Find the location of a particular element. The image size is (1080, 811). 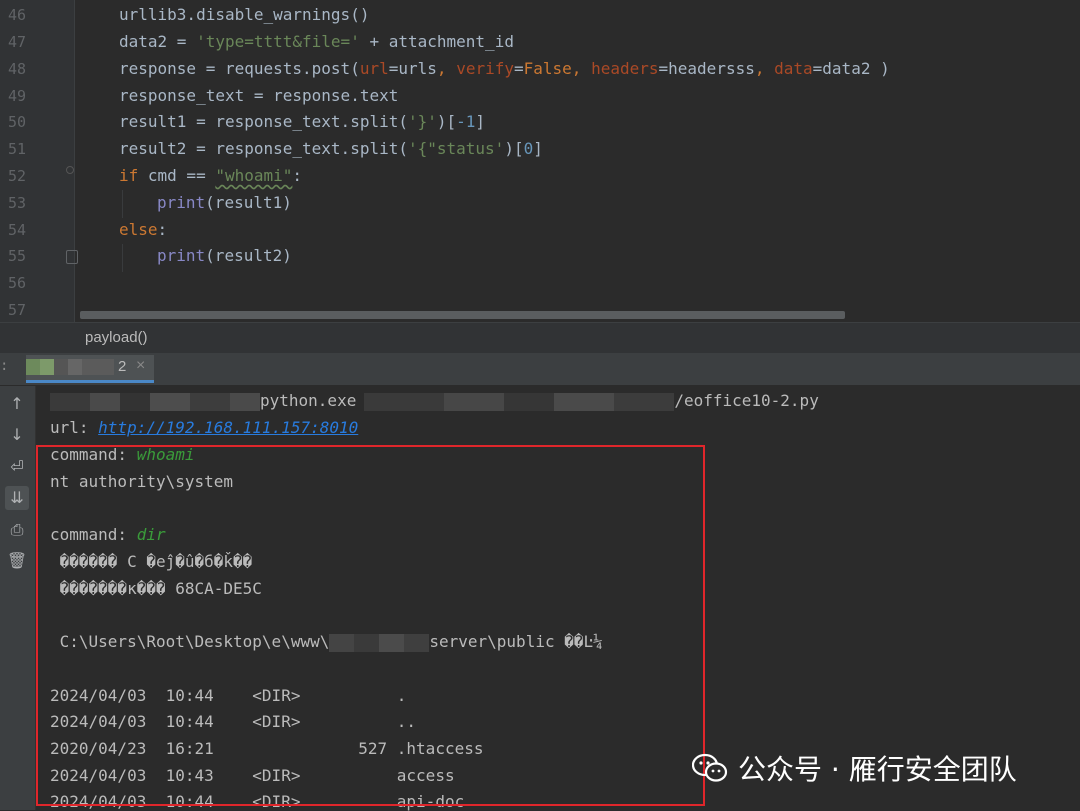

line-number: 54 is located at coordinates (16, 230).